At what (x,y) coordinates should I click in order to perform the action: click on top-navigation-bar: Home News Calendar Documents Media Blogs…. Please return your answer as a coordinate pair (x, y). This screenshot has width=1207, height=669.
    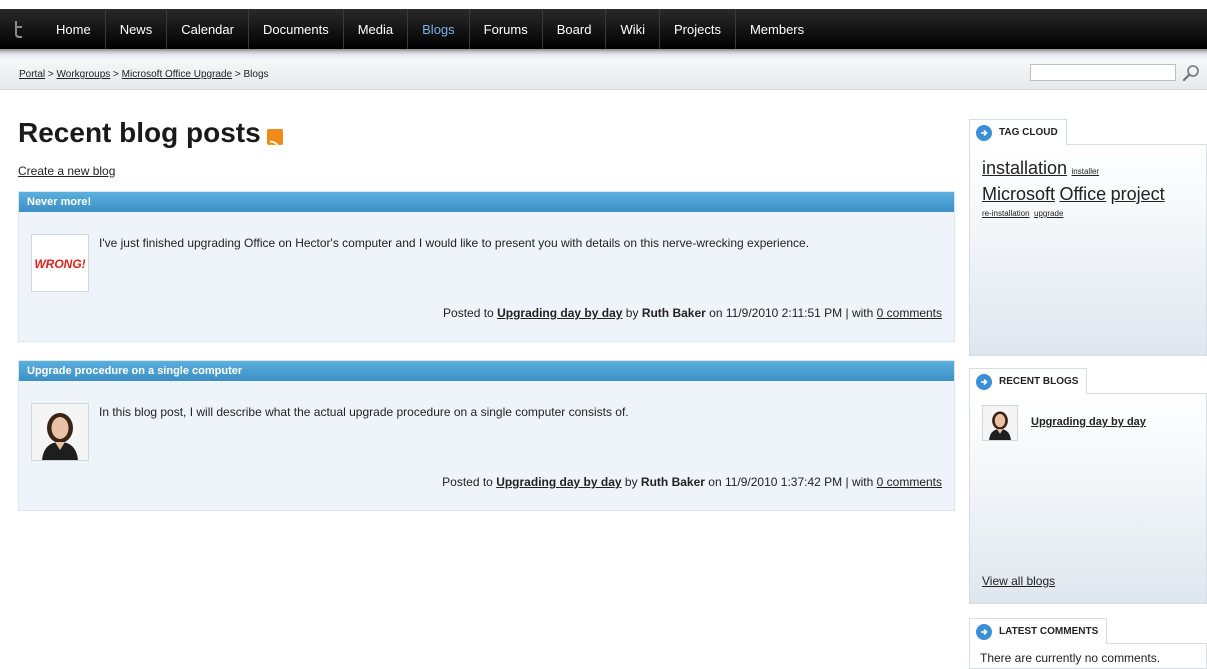
    Looking at the image, I should click on (603, 29).